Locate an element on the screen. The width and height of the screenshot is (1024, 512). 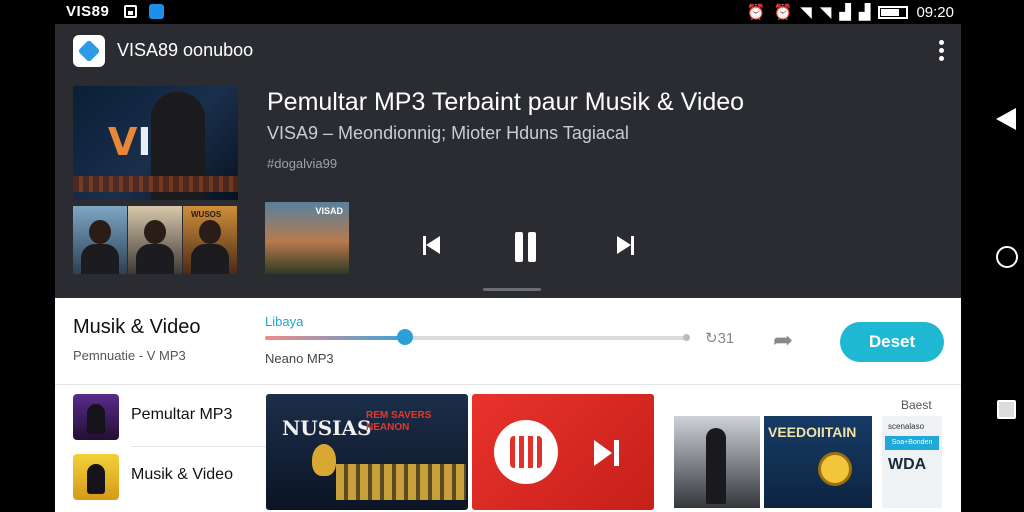
tile-title: WDA is located at coordinates (907, 464).